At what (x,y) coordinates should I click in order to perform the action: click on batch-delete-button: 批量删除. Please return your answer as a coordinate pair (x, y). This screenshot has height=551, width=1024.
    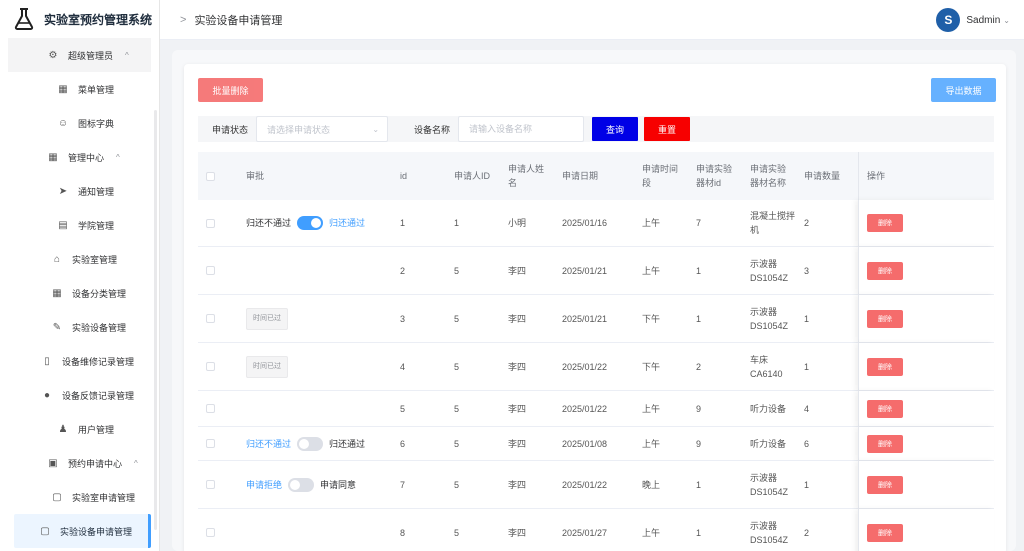
    Looking at the image, I should click on (230, 90).